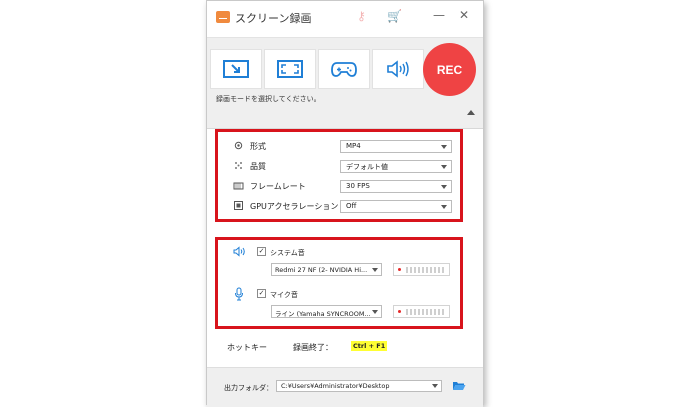  What do you see at coordinates (361, 16) in the screenshot?
I see `key-icon: ⚷` at bounding box center [361, 16].